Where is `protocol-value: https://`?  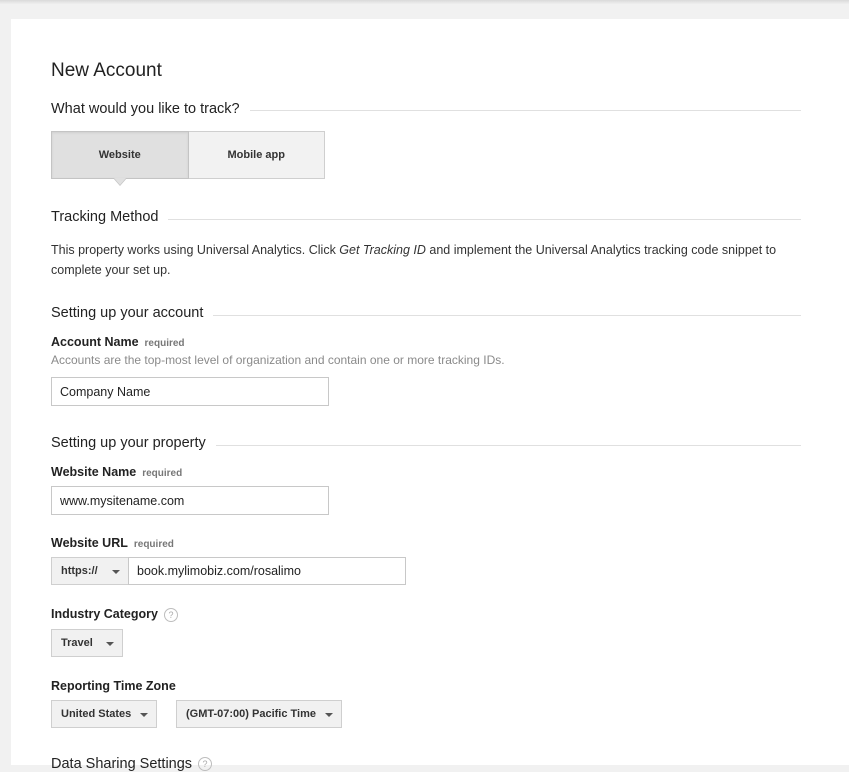 protocol-value: https:// is located at coordinates (79, 571).